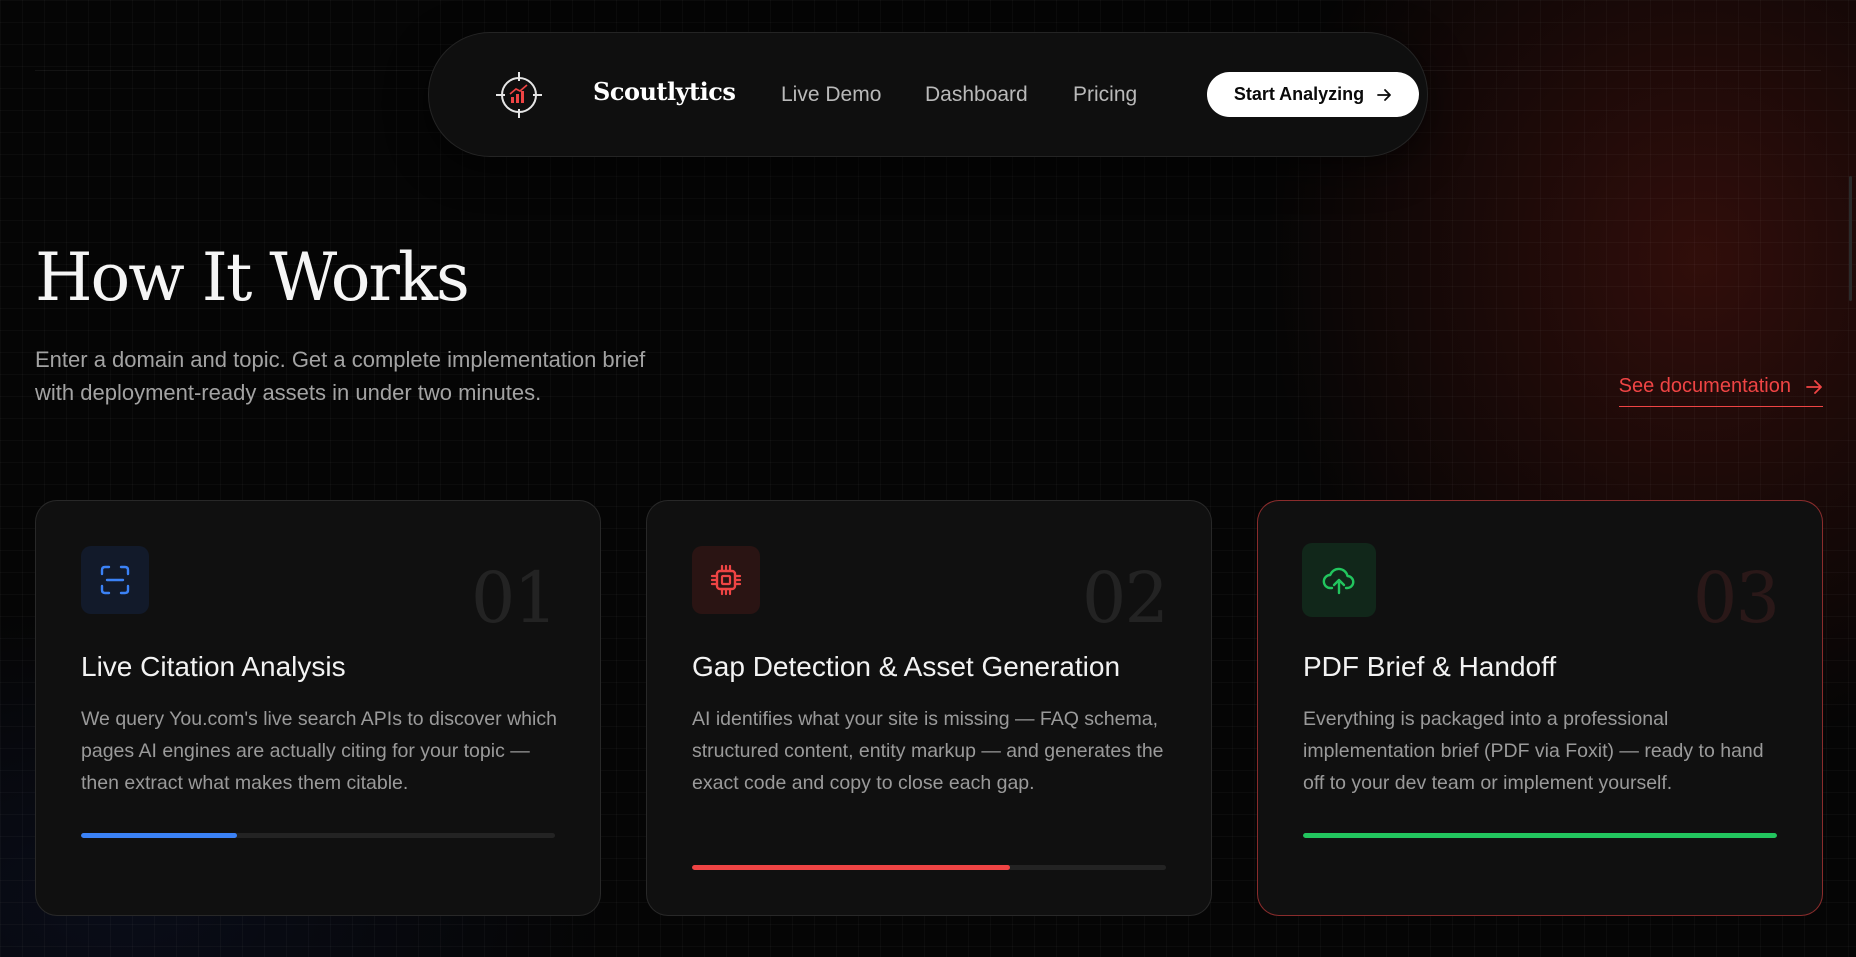  Describe the element at coordinates (1125, 598) in the screenshot. I see `step-number: 02` at that location.